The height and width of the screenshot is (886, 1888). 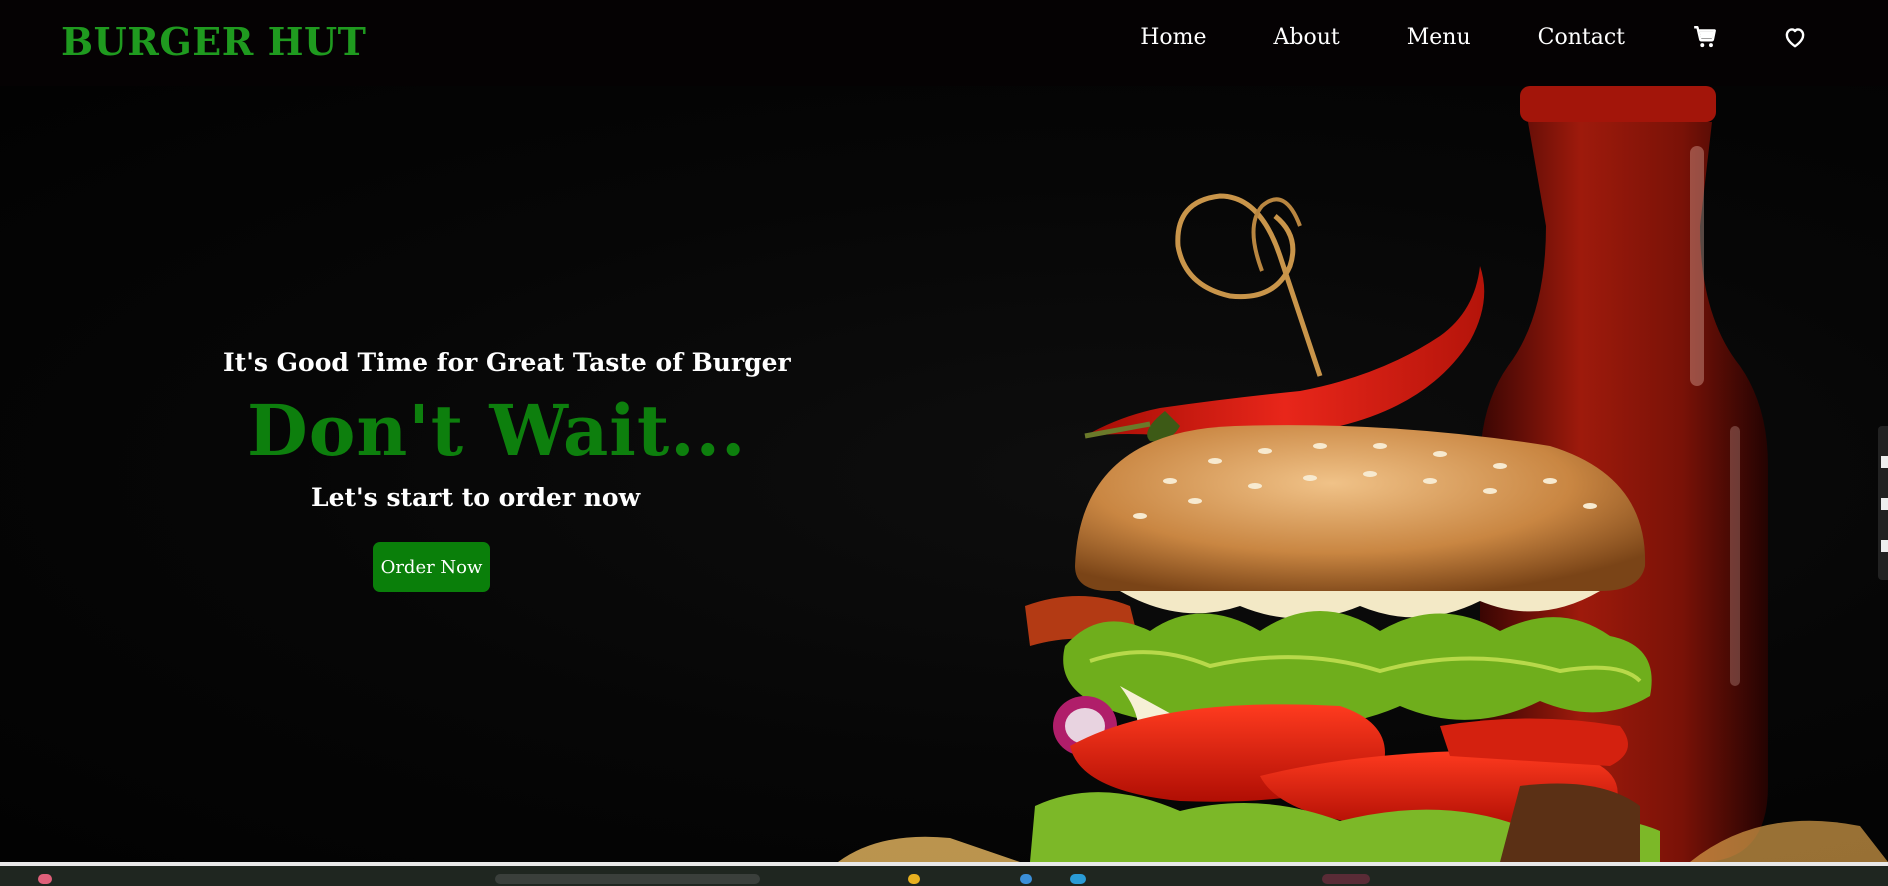 What do you see at coordinates (944, 43) in the screenshot?
I see `top-navbar: BURGER HUT Home About Menu Contact` at bounding box center [944, 43].